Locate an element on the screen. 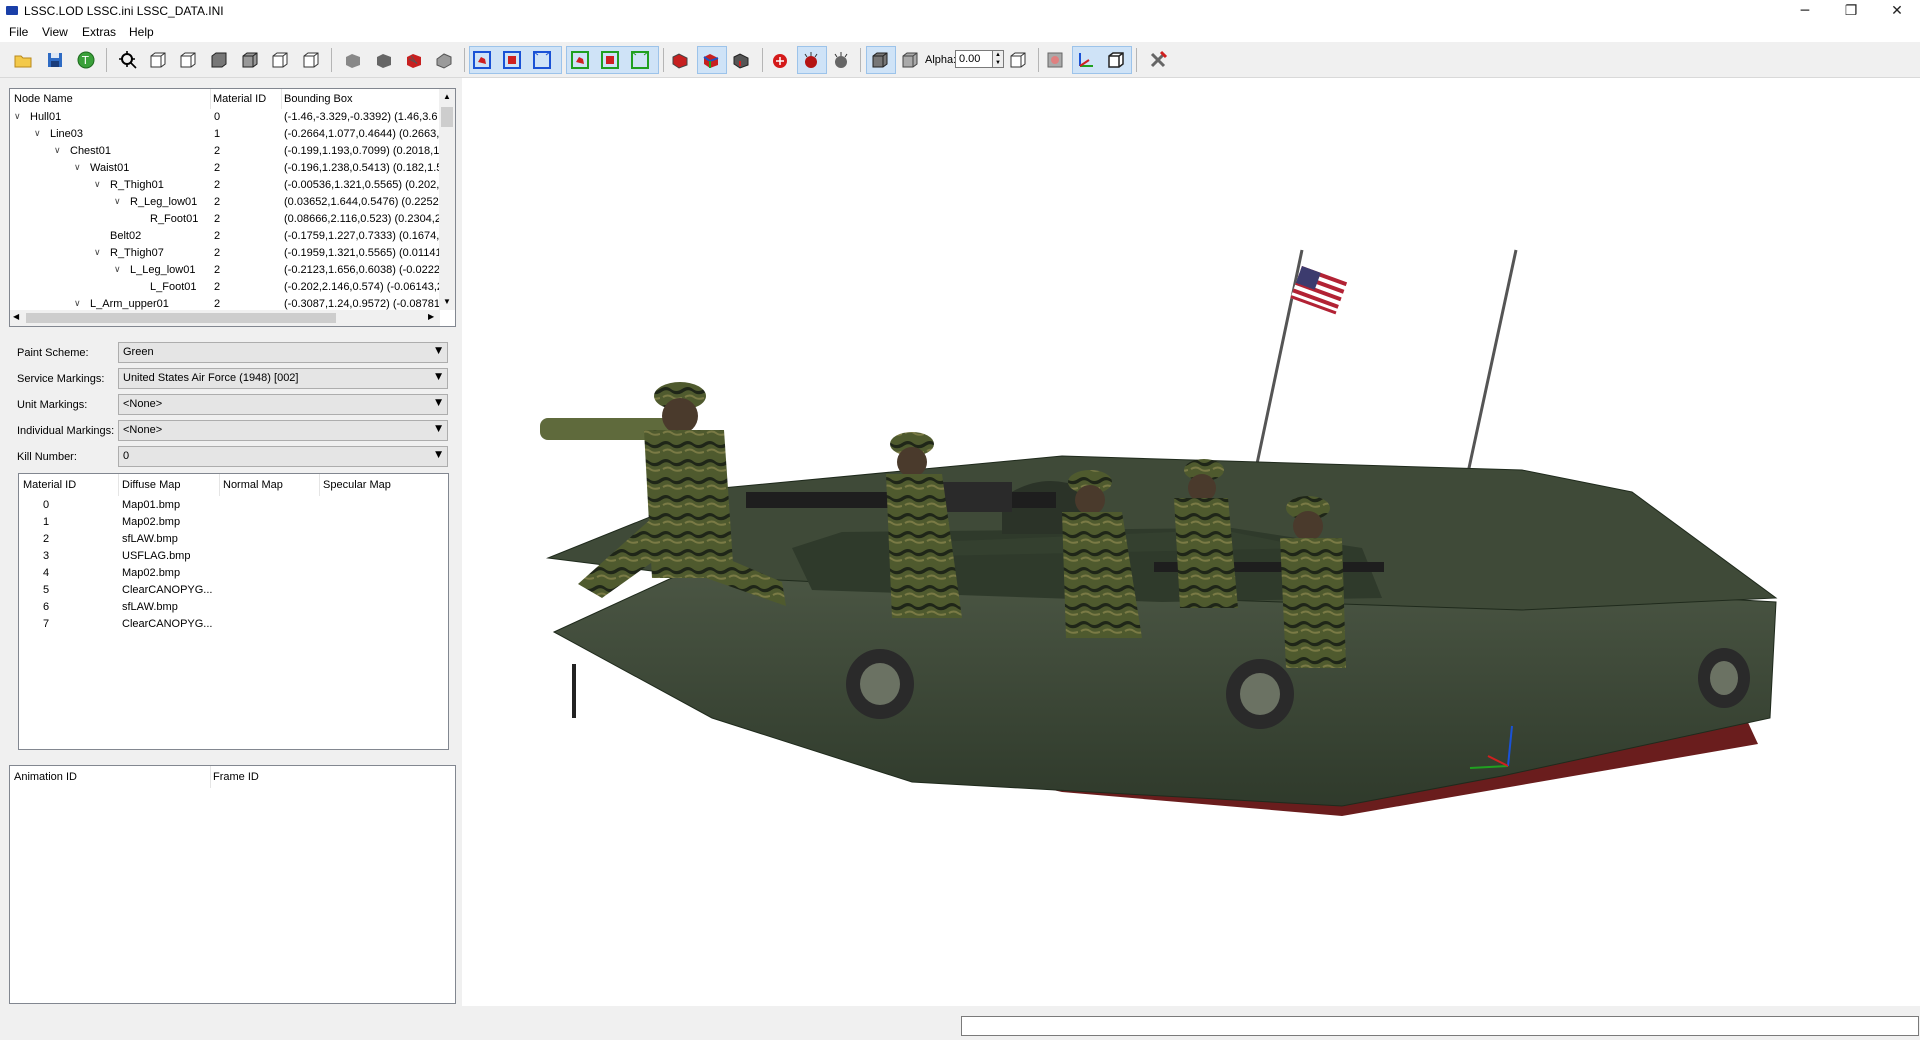  reload-icon: T is located at coordinates (86, 60).